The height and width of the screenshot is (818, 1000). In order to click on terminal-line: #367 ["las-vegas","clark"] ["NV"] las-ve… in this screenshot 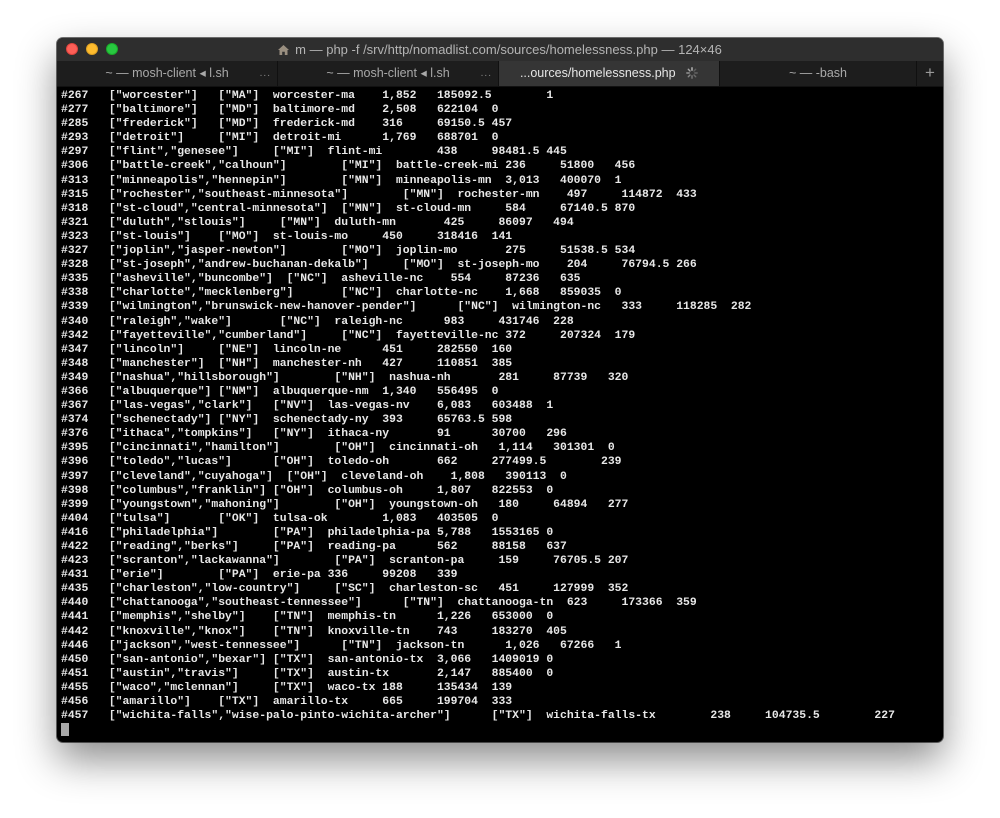, I will do `click(307, 406)`.